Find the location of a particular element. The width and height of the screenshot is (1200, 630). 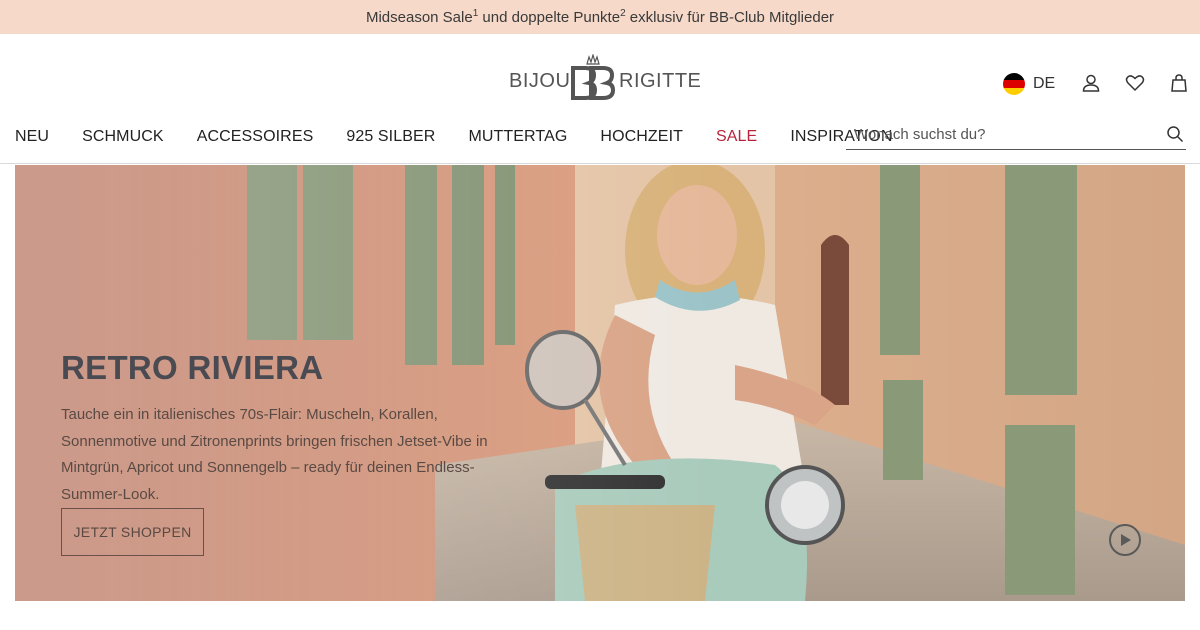

account-button is located at coordinates (1091, 83).